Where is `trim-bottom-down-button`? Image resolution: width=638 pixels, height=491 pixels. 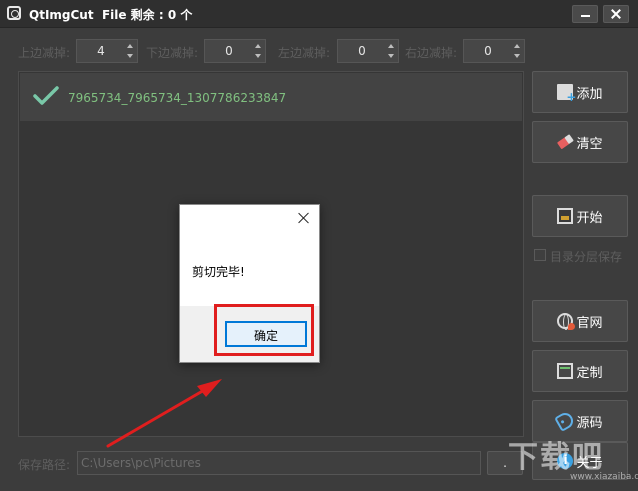
trim-bottom-down-button is located at coordinates (258, 56).